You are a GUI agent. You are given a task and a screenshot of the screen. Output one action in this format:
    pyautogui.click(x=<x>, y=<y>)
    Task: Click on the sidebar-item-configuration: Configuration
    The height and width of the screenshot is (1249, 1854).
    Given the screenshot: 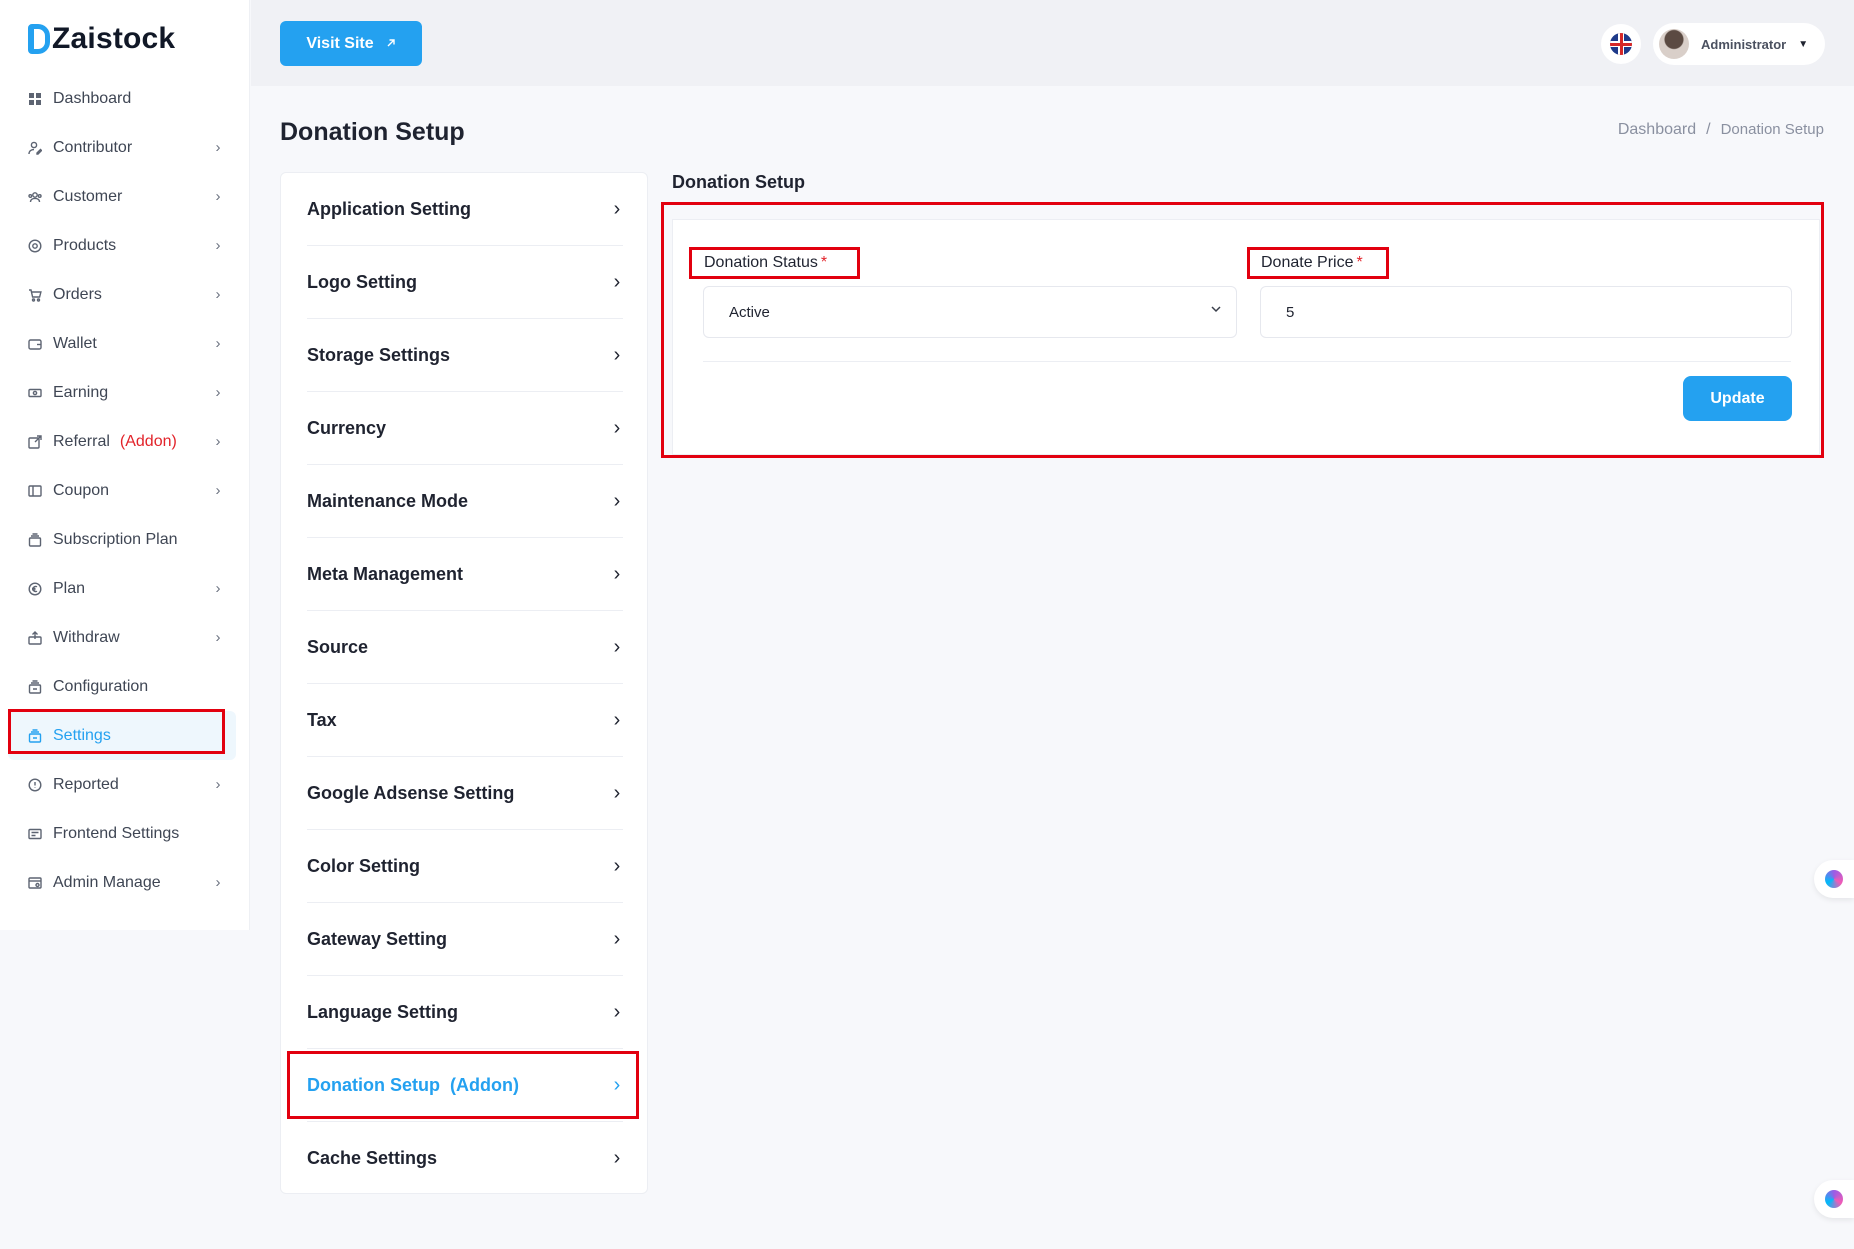 What is the action you would take?
    pyautogui.click(x=122, y=686)
    